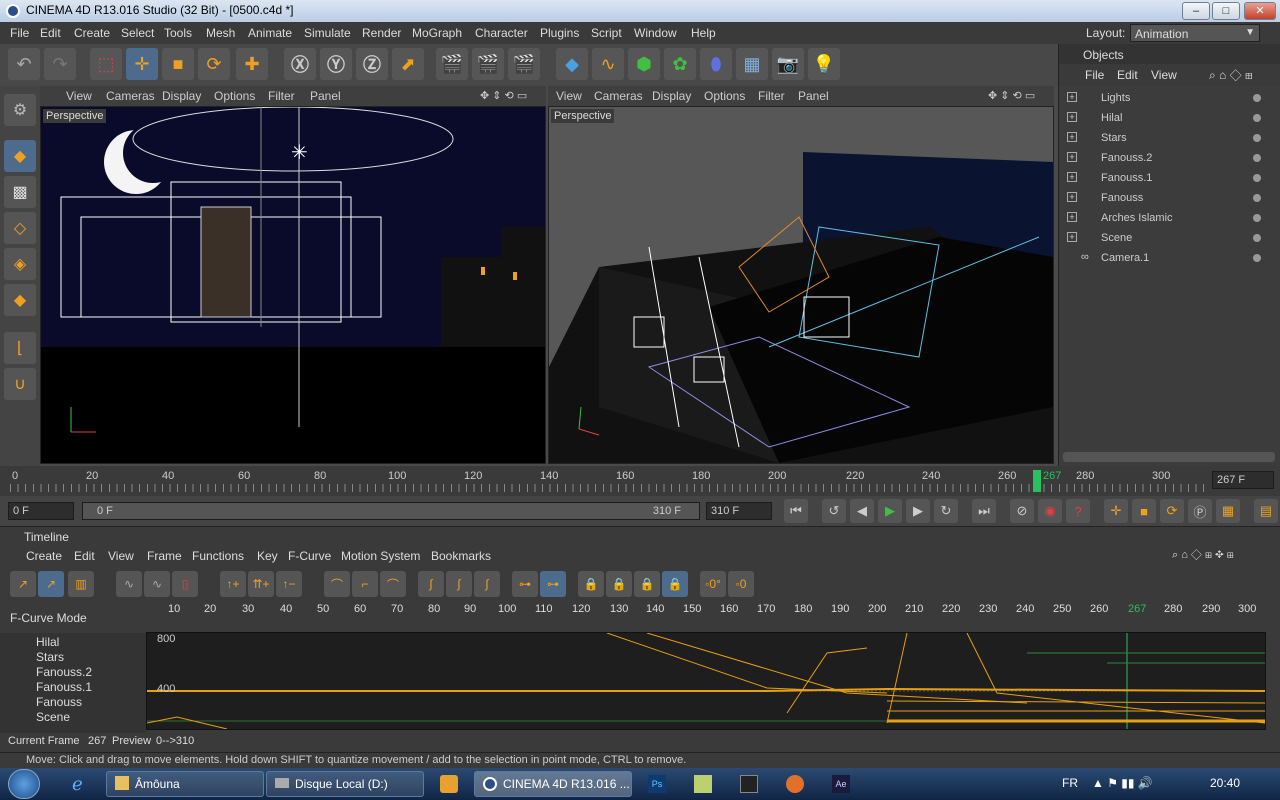  Describe the element at coordinates (1094, 75) in the screenshot. I see `objects-menu-file: File` at that location.